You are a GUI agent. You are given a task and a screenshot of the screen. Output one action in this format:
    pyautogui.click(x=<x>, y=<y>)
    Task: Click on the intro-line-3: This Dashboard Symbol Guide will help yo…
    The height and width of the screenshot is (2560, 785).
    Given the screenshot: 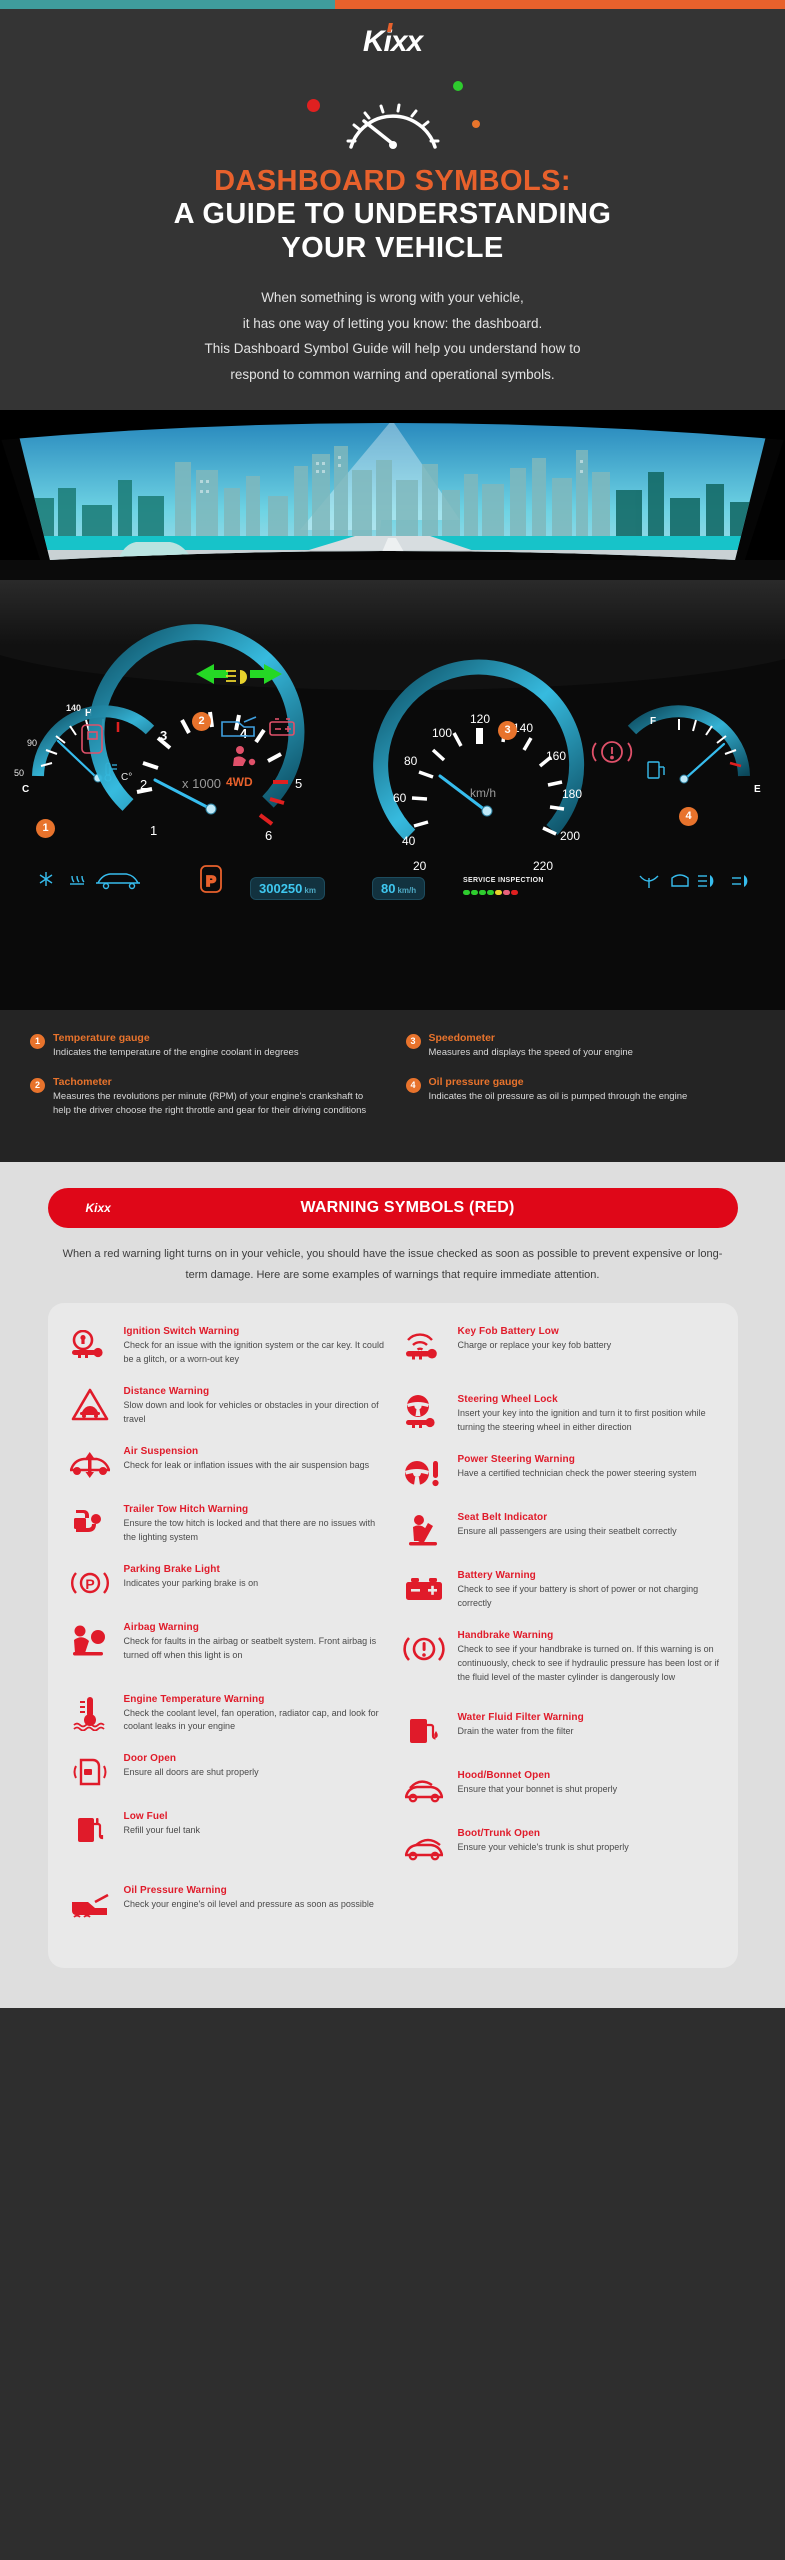 What is the action you would take?
    pyautogui.click(x=392, y=349)
    